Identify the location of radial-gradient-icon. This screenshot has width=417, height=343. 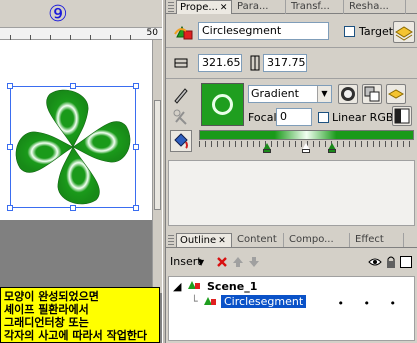
(348, 94).